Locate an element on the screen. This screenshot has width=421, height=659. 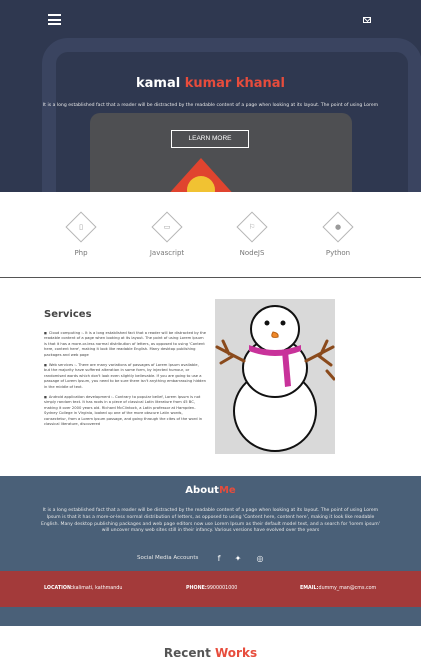
about-heading: AboutMe is located at coordinates (210, 490).